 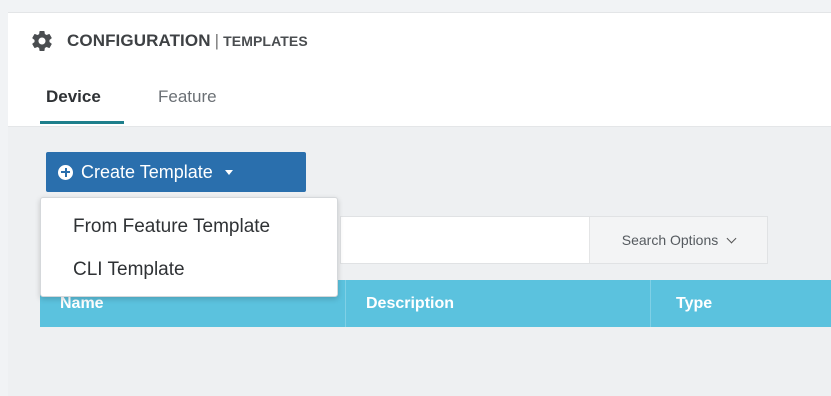 I want to click on tab-feature: Feature, so click(x=187, y=97).